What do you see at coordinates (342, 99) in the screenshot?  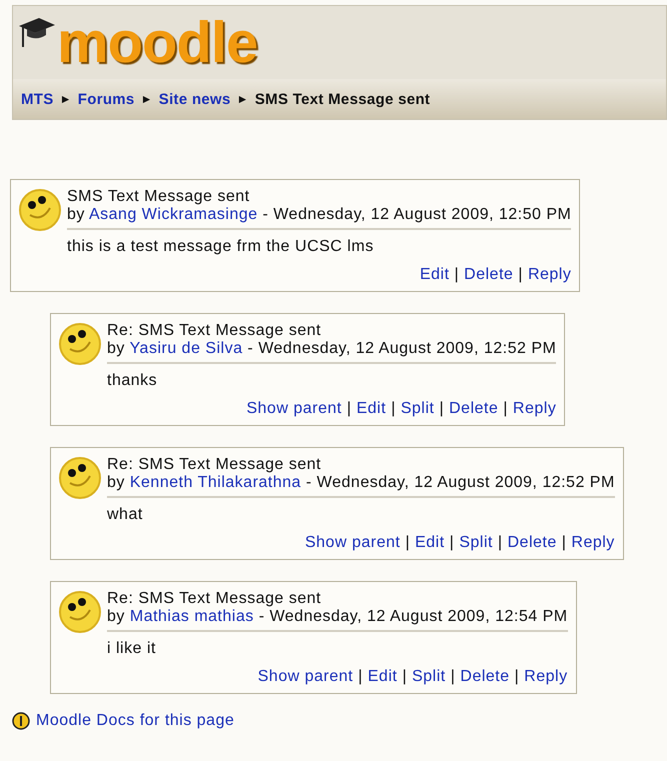 I see `breadcrumb-current: SMS Text Message sent` at bounding box center [342, 99].